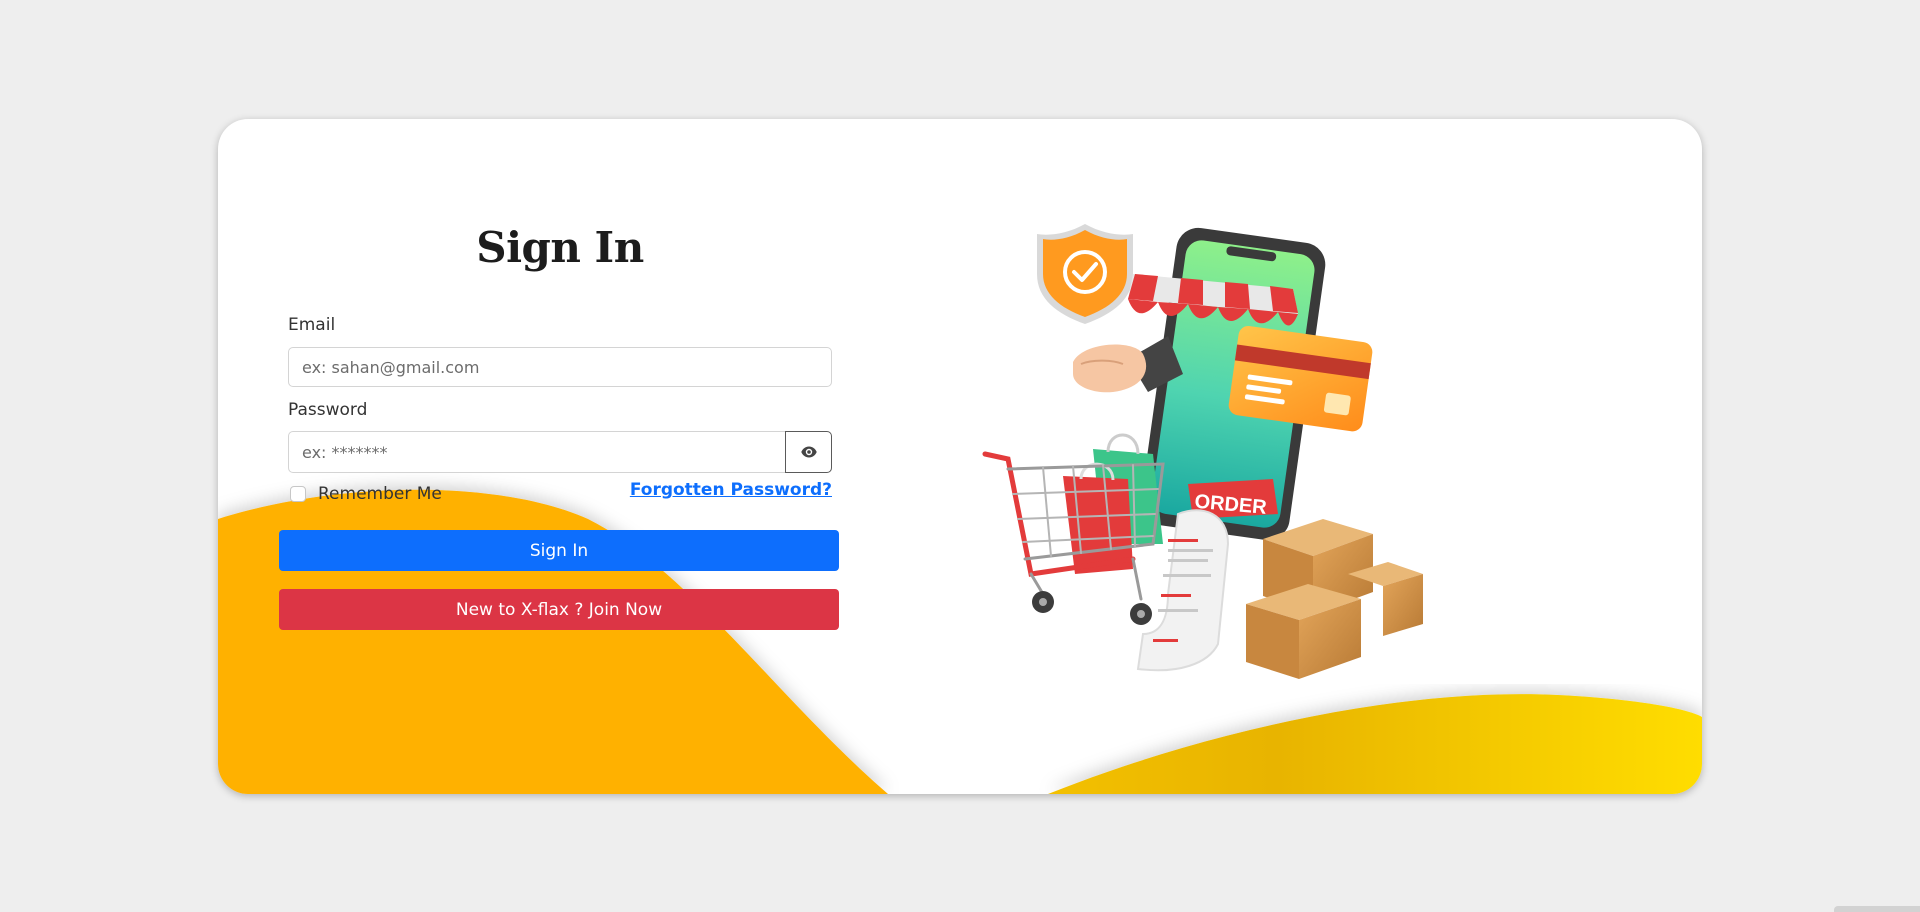  Describe the element at coordinates (560, 367) in the screenshot. I see `email-field` at that location.